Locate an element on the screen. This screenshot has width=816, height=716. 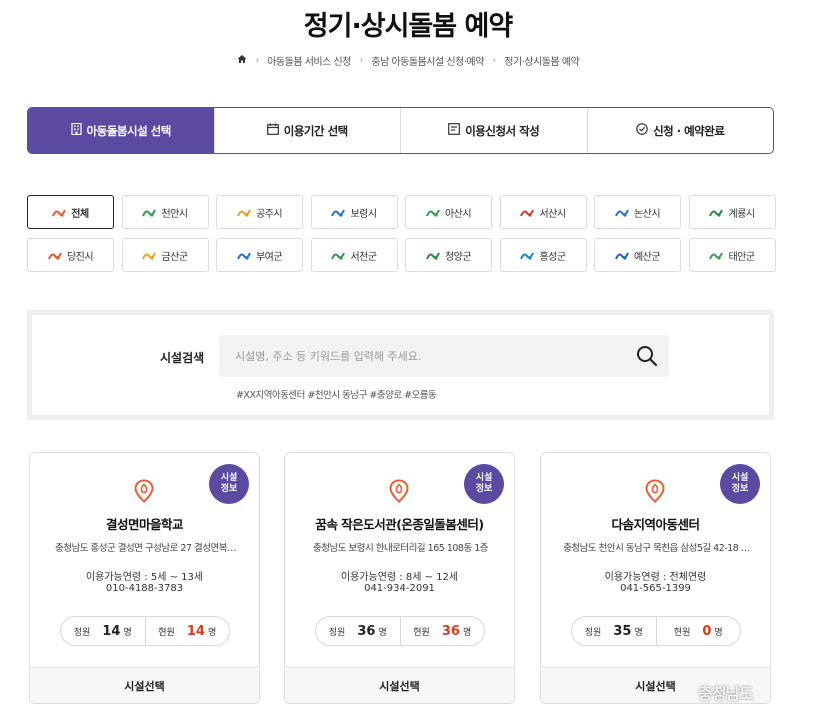
search-tags: #XX지역아동센터 #천안시 동남구 #충양로 #오룡동 is located at coordinates (336, 394).